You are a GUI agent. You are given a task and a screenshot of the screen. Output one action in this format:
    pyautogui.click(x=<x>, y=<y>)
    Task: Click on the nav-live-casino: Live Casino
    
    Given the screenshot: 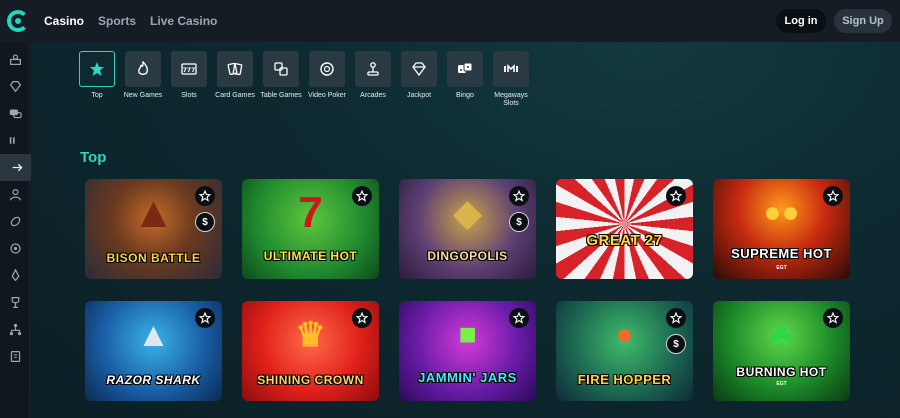 What is the action you would take?
    pyautogui.click(x=183, y=21)
    